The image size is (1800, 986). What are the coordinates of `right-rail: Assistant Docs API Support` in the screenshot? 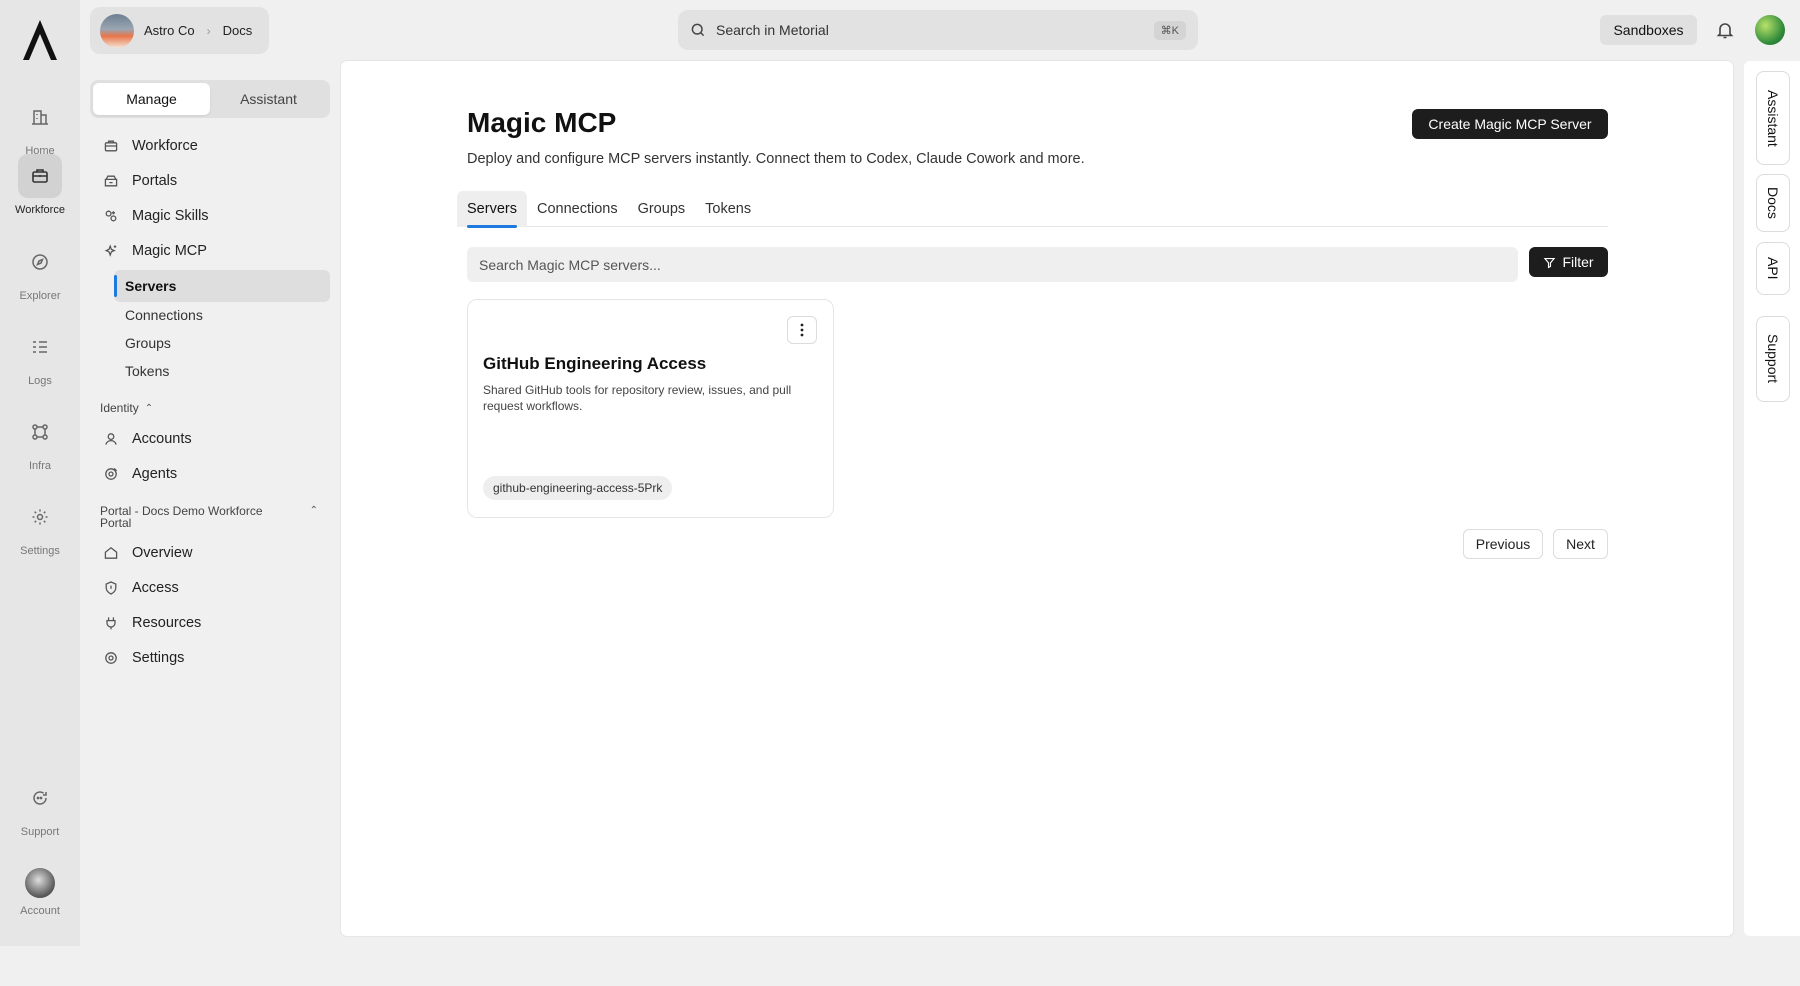 It's located at (1772, 498).